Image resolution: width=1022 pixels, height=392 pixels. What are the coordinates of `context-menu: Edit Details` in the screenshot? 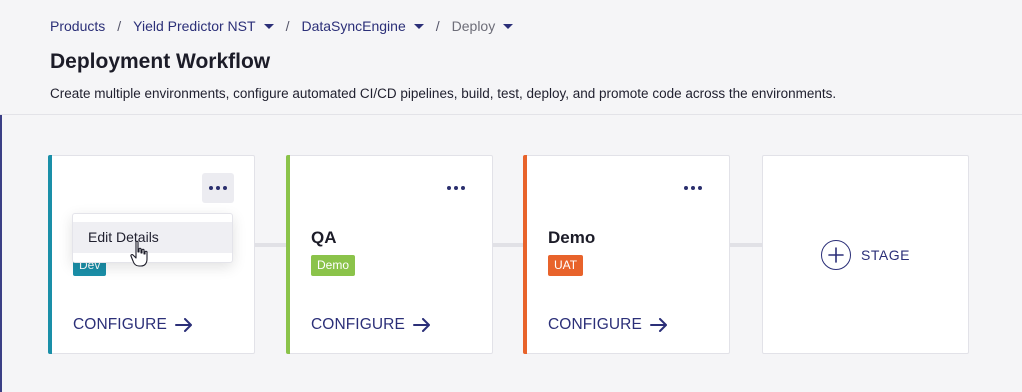 It's located at (152, 238).